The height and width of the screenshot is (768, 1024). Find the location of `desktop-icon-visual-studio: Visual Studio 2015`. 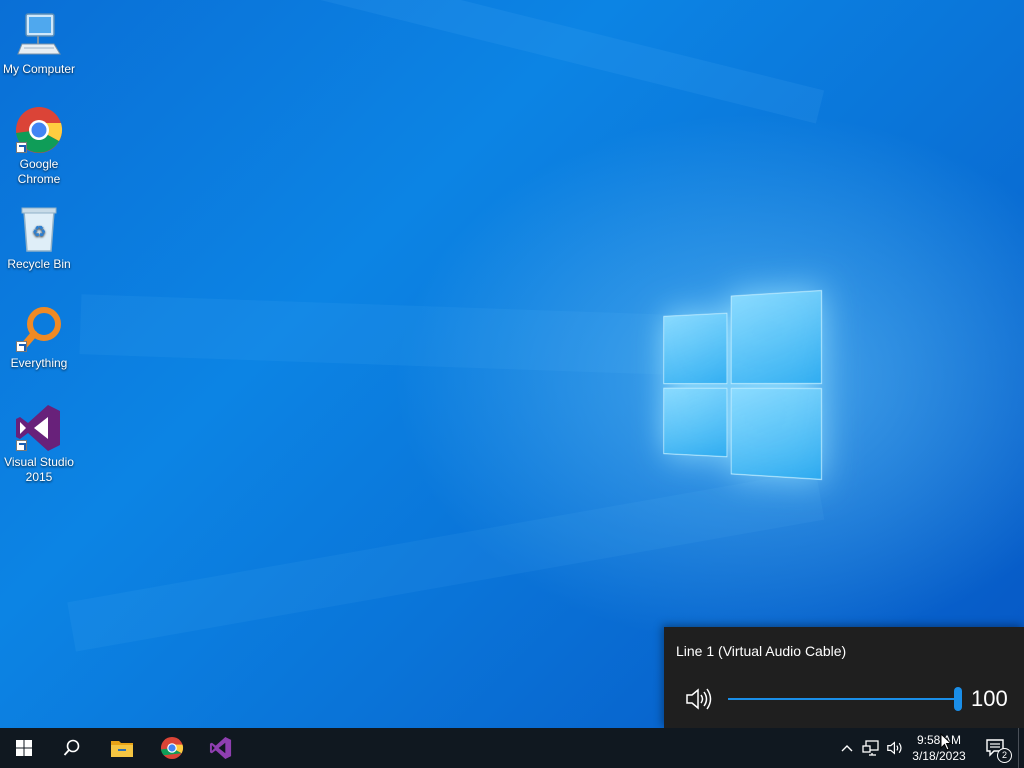

desktop-icon-visual-studio: Visual Studio 2015 is located at coordinates (39, 444).